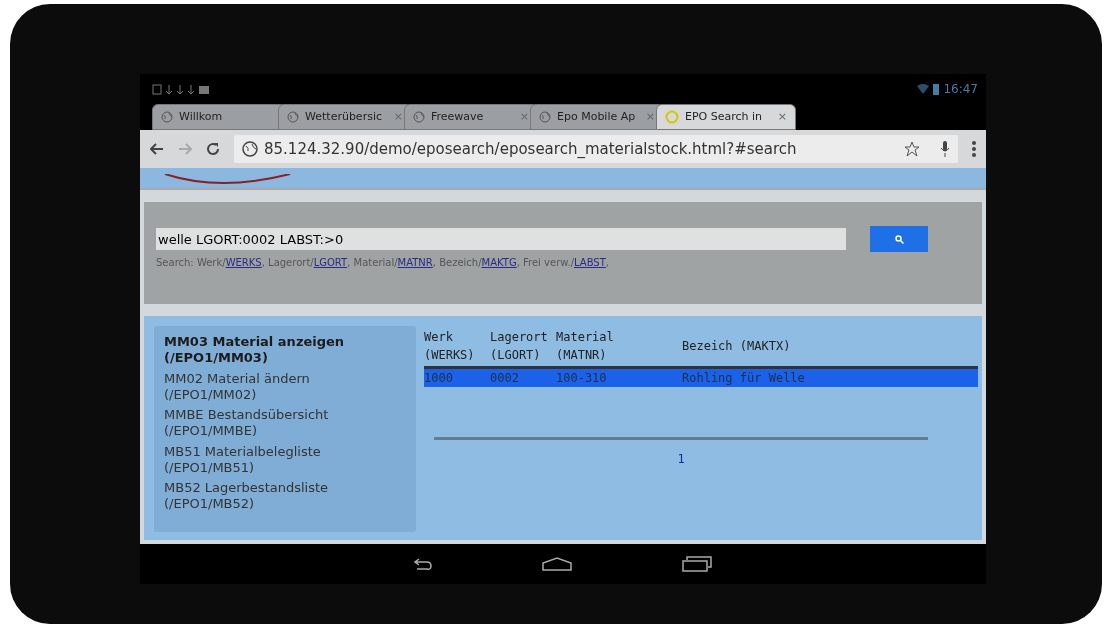 The width and height of the screenshot is (1112, 630). What do you see at coordinates (936, 89) in the screenshot?
I see `battery-icon` at bounding box center [936, 89].